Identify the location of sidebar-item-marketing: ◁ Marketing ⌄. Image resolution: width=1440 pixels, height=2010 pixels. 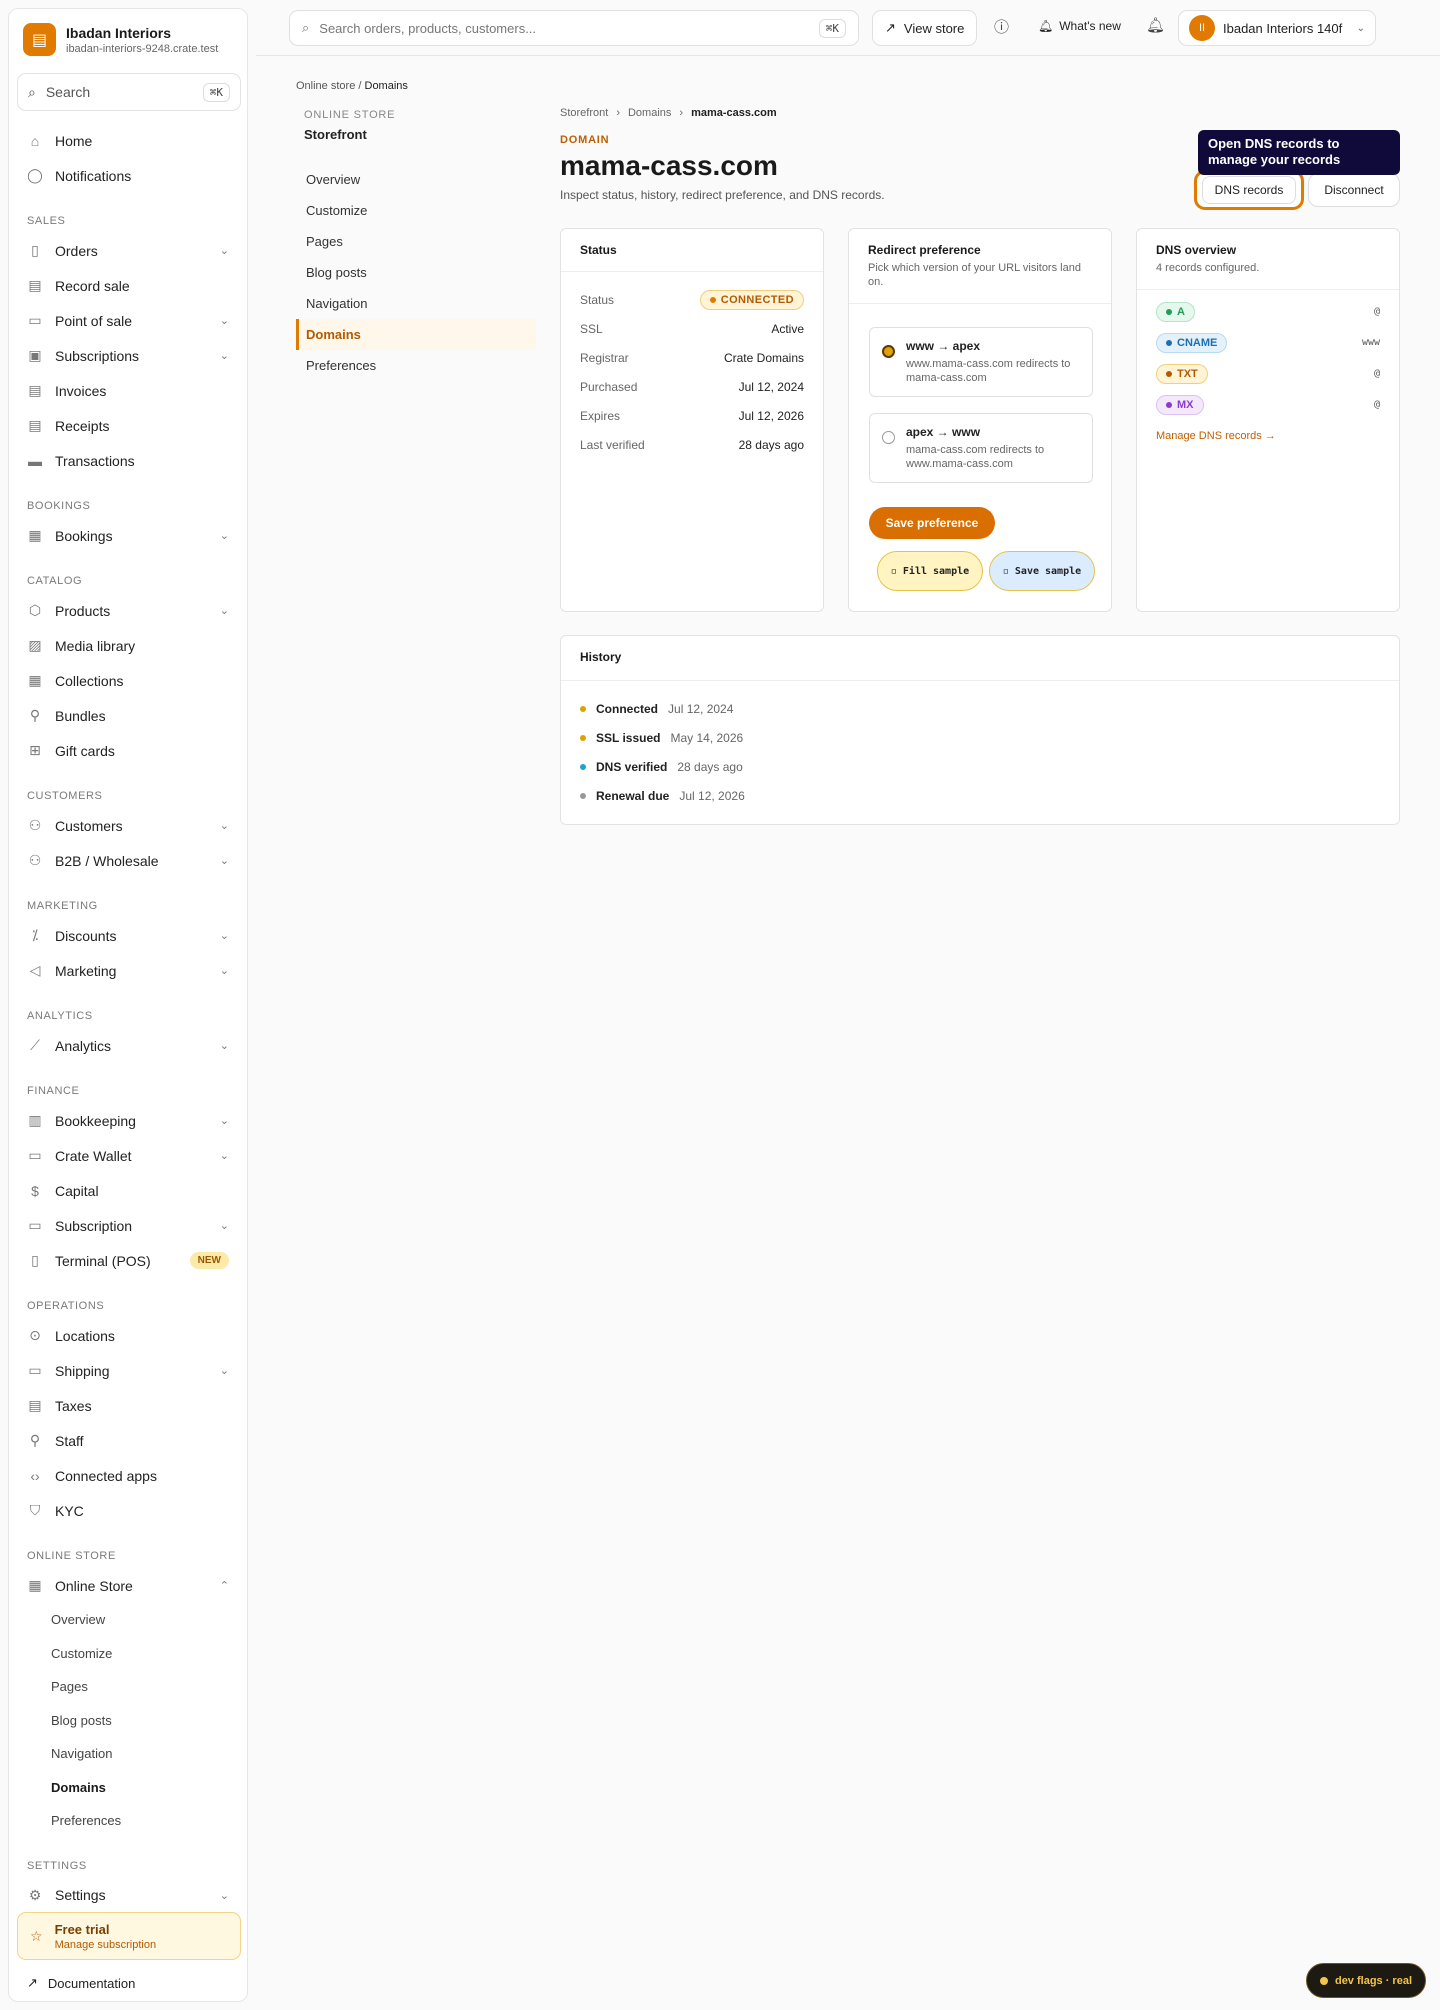
(129, 970).